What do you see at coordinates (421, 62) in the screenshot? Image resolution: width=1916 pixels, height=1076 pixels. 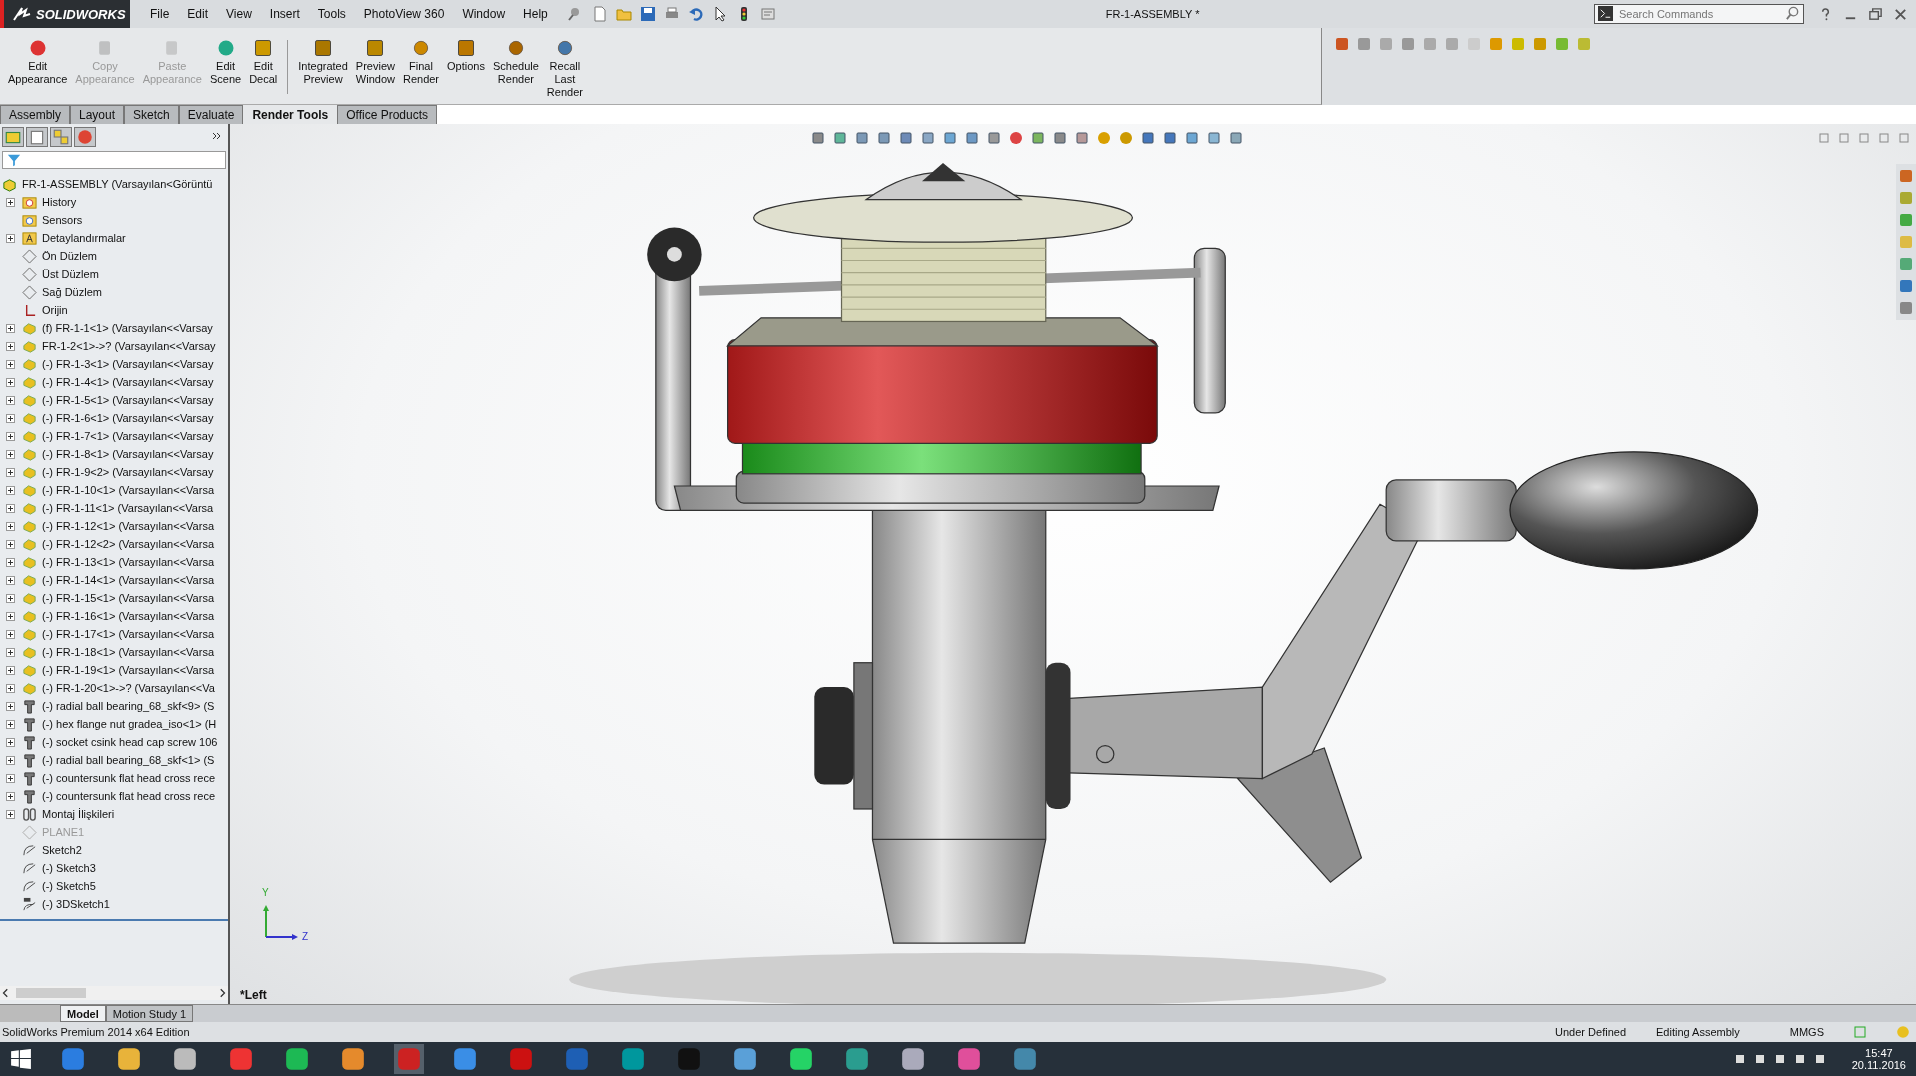 I see `ribbon-button: Final Render` at bounding box center [421, 62].